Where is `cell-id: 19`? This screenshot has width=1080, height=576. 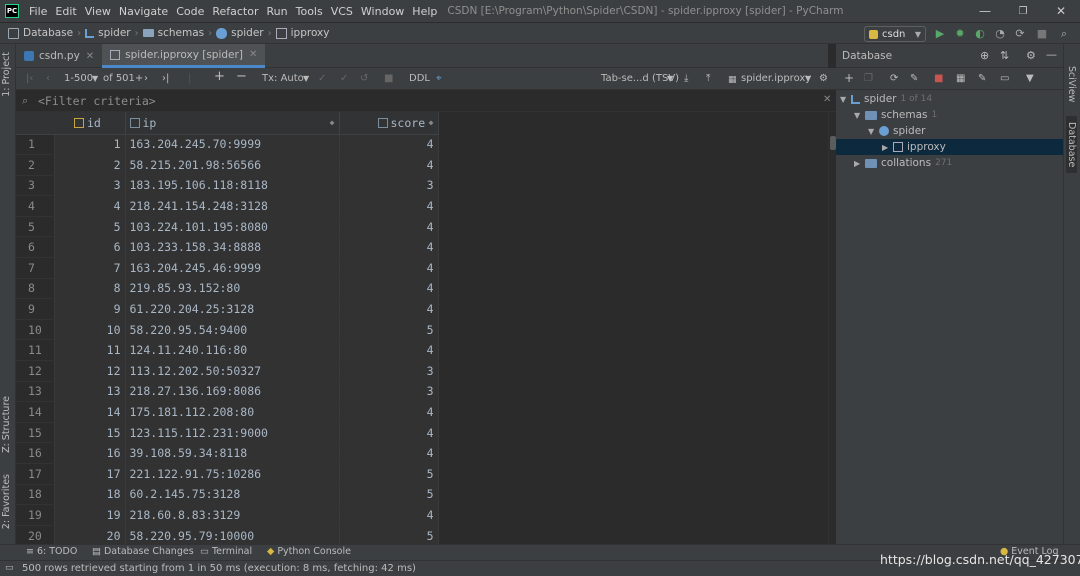 cell-id: 19 is located at coordinates (90, 515).